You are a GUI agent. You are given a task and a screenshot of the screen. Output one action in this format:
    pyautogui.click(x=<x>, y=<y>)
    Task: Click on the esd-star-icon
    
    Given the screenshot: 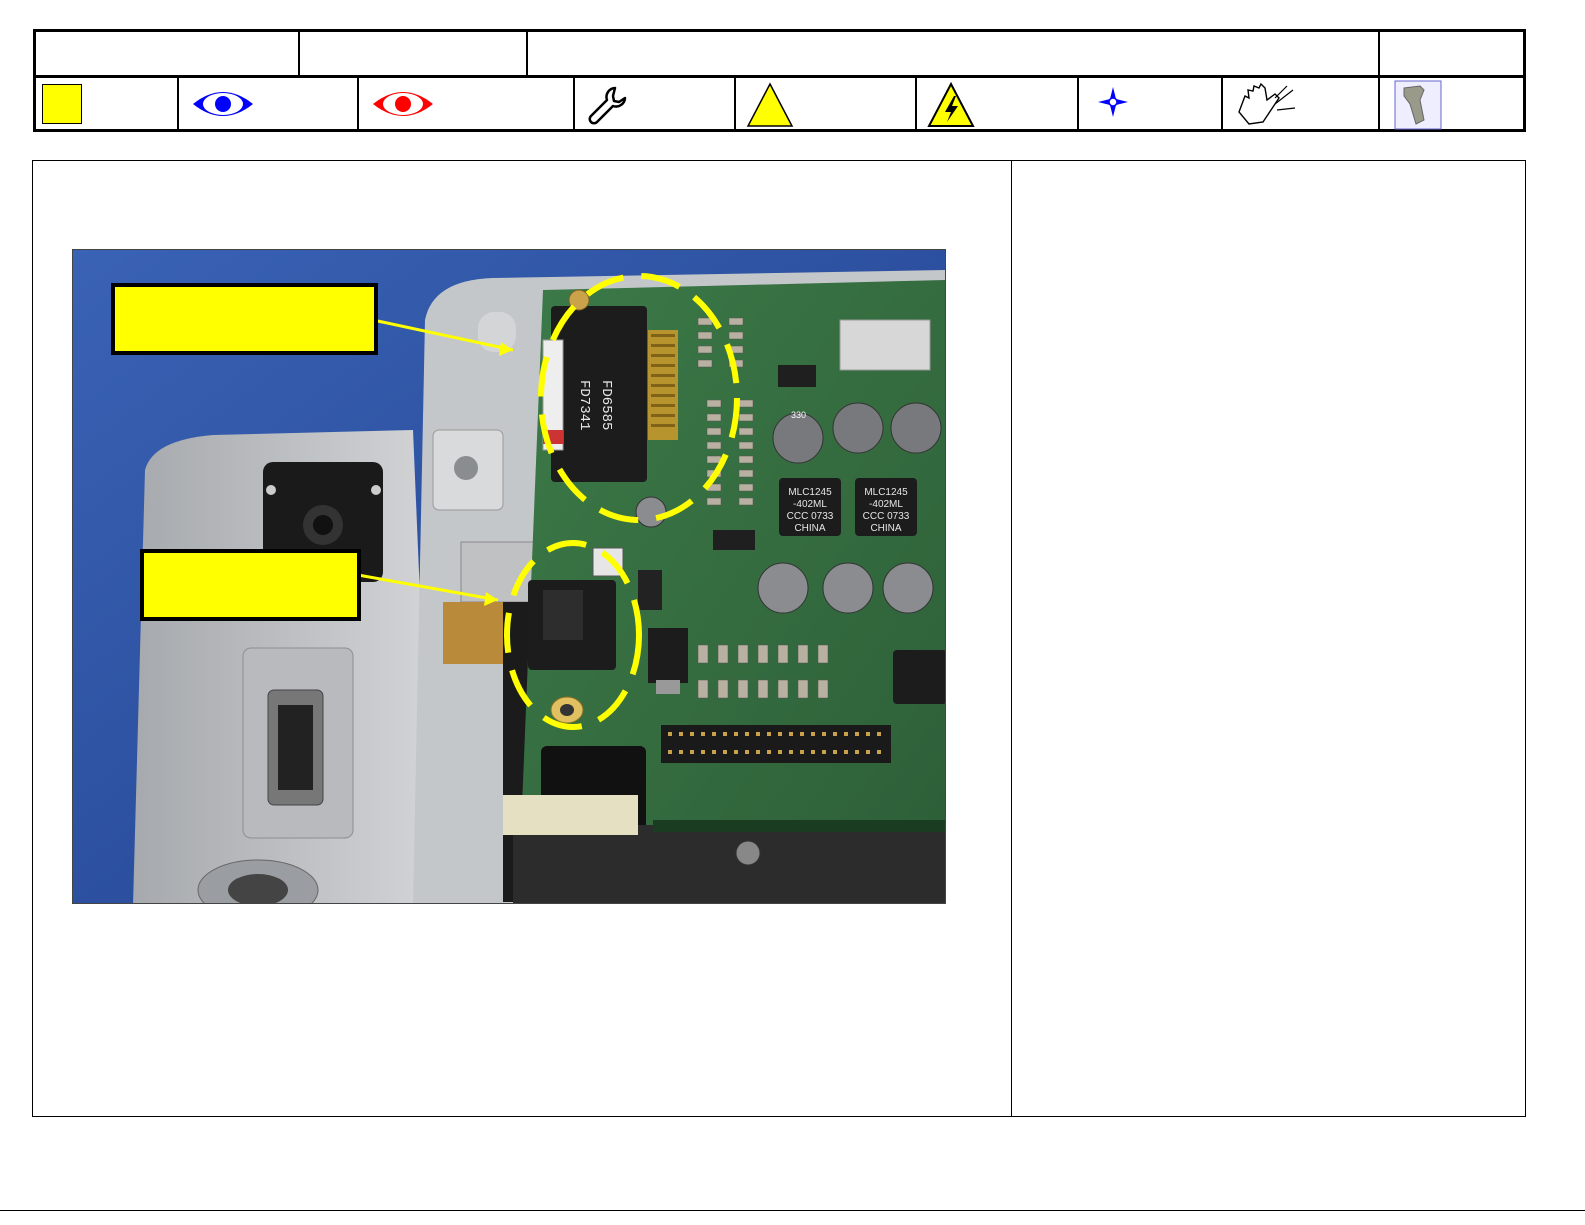 What is the action you would take?
    pyautogui.click(x=1113, y=102)
    